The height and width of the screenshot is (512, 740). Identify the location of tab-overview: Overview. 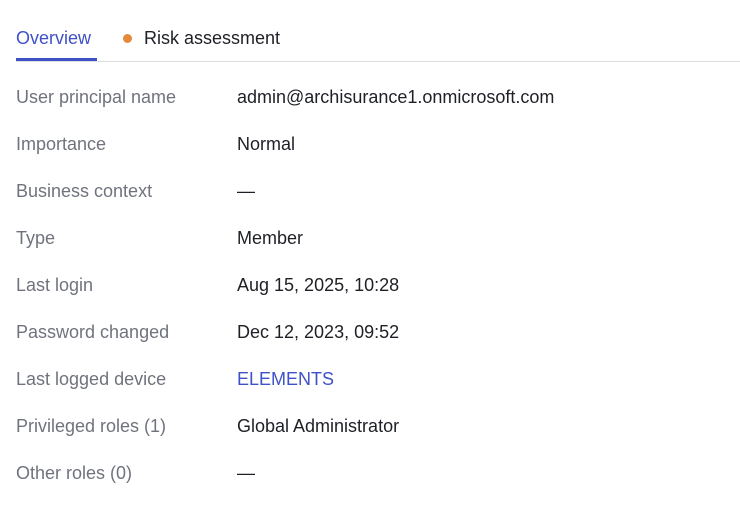
(53, 38).